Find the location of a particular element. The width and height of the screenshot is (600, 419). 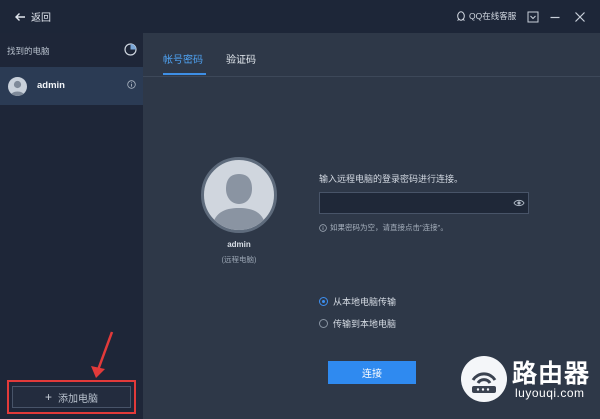

arrow-left-icon is located at coordinates (20, 16).